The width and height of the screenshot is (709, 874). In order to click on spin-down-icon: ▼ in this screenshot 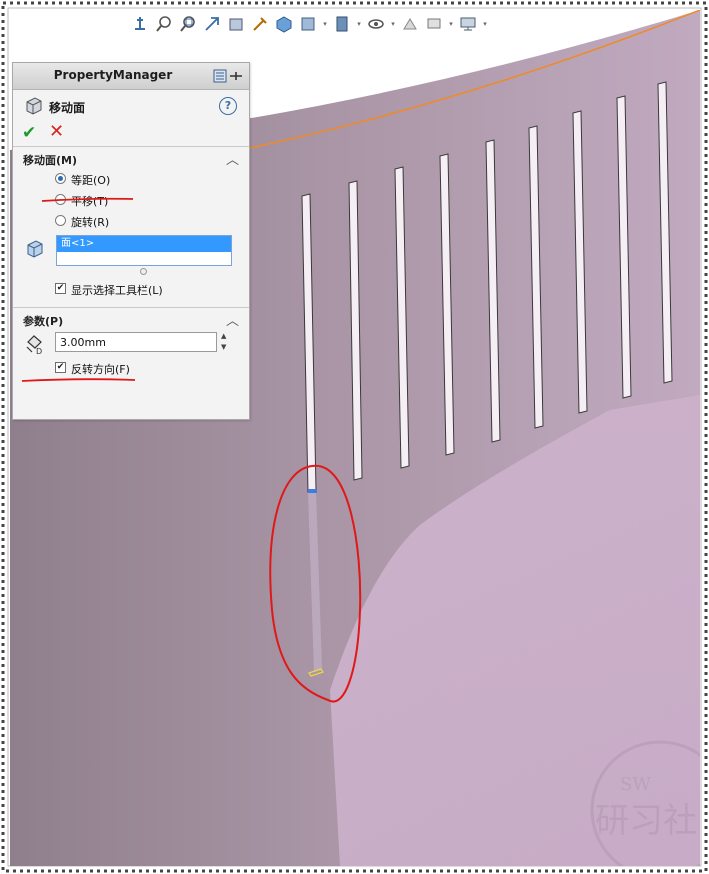, I will do `click(223, 347)`.